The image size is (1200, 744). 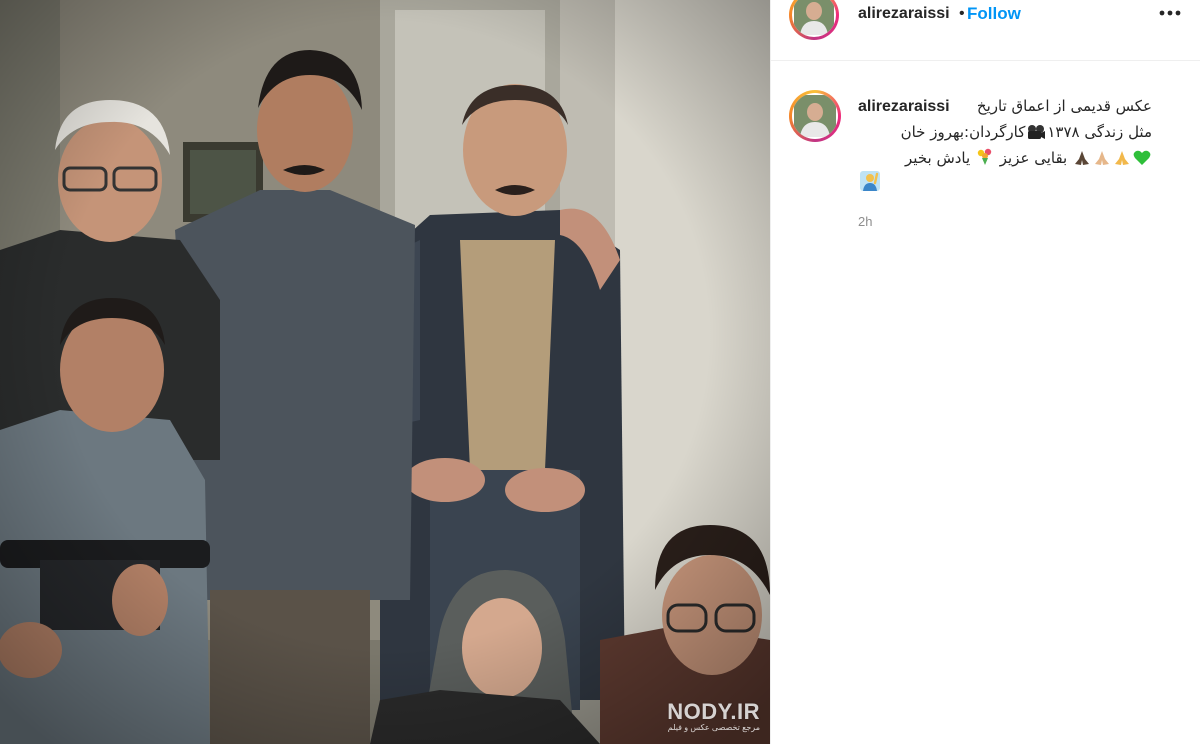 What do you see at coordinates (1033, 158) in the screenshot?
I see `caption-text-3a: بقایی عزیز` at bounding box center [1033, 158].